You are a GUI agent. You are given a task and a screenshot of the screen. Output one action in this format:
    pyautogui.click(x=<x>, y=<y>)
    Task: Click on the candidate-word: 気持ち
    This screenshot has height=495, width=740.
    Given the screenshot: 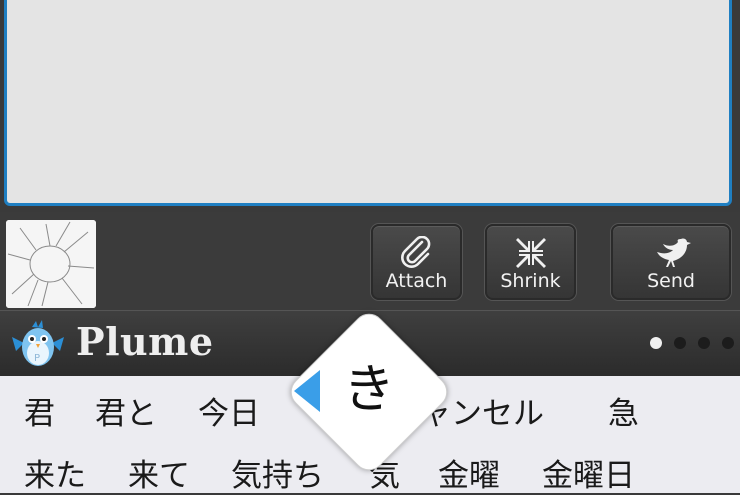 What is the action you would take?
    pyautogui.click(x=277, y=472)
    